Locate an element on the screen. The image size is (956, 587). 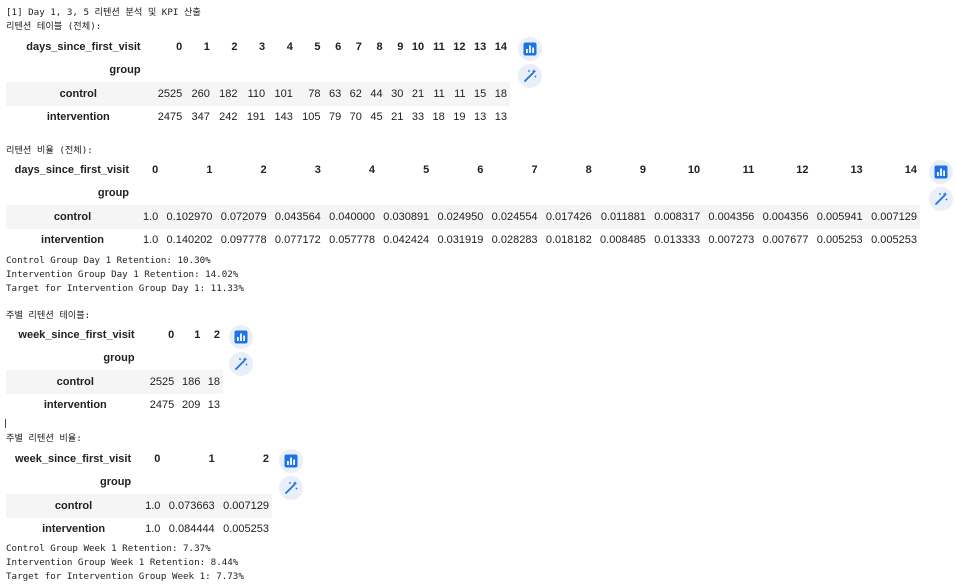
table-cell: 0.031919 is located at coordinates (460, 240).